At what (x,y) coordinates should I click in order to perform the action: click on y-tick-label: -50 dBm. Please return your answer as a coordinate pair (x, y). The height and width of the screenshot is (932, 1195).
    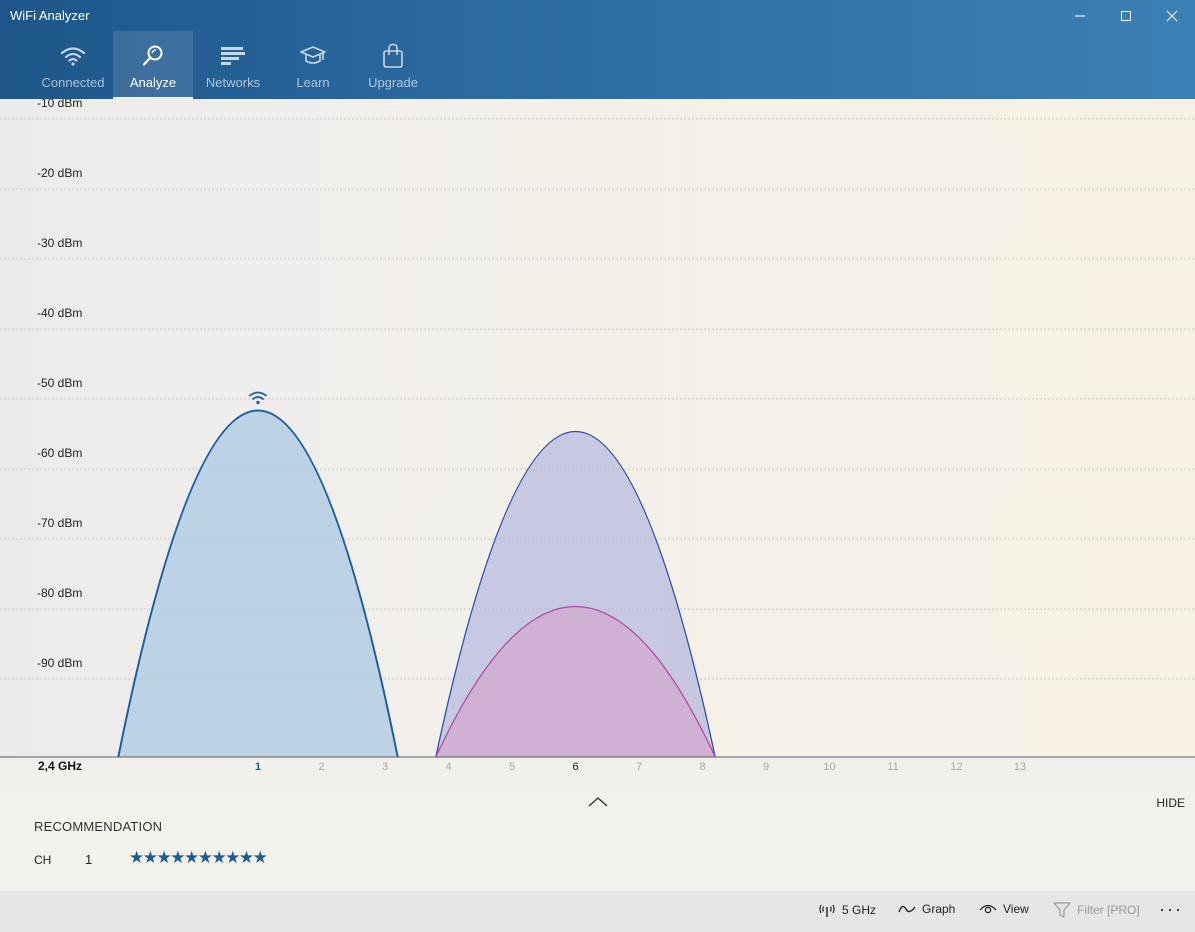
    Looking at the image, I should click on (59, 383).